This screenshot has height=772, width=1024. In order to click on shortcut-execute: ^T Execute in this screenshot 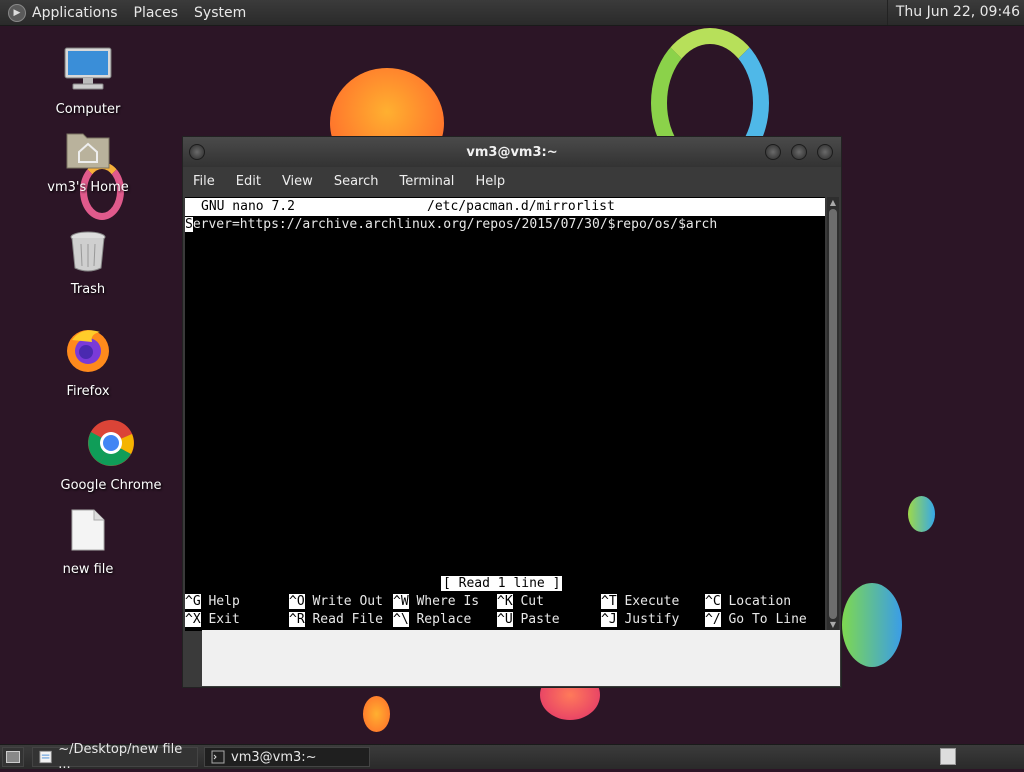, I will do `click(640, 601)`.